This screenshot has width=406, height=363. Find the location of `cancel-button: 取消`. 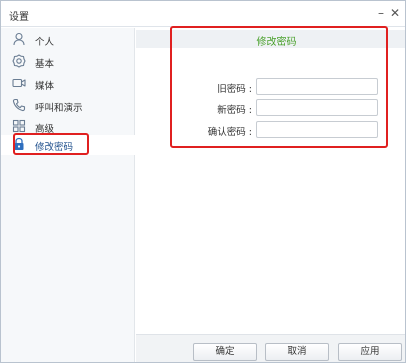

cancel-button: 取消 is located at coordinates (297, 352).